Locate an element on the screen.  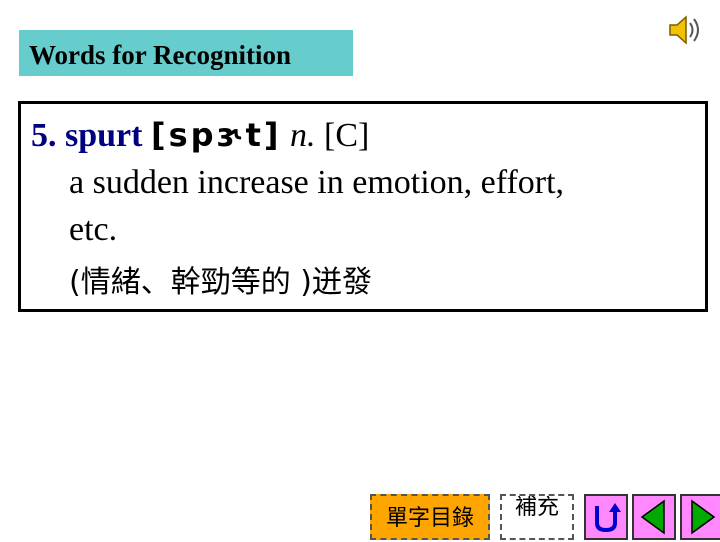
definition-line-1: a sudden increase in emotion, effort, is located at coordinates (317, 182).